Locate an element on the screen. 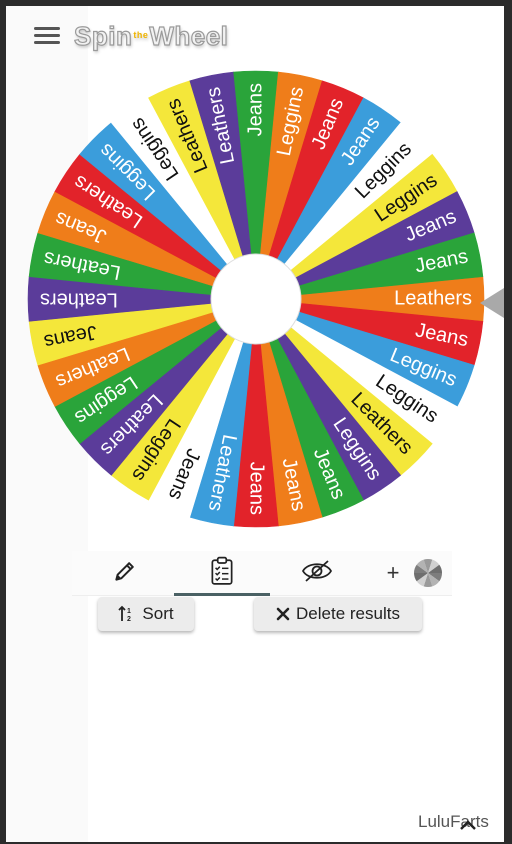 The width and height of the screenshot is (512, 844). watermark: LuluFarts is located at coordinates (453, 821).